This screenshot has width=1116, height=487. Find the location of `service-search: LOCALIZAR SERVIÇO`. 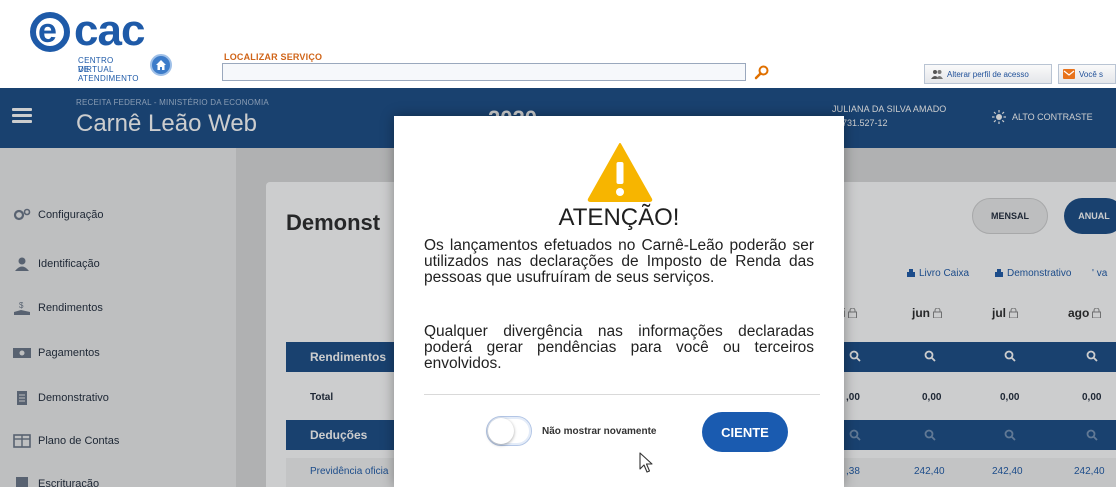

service-search: LOCALIZAR SERVIÇO is located at coordinates (495, 68).